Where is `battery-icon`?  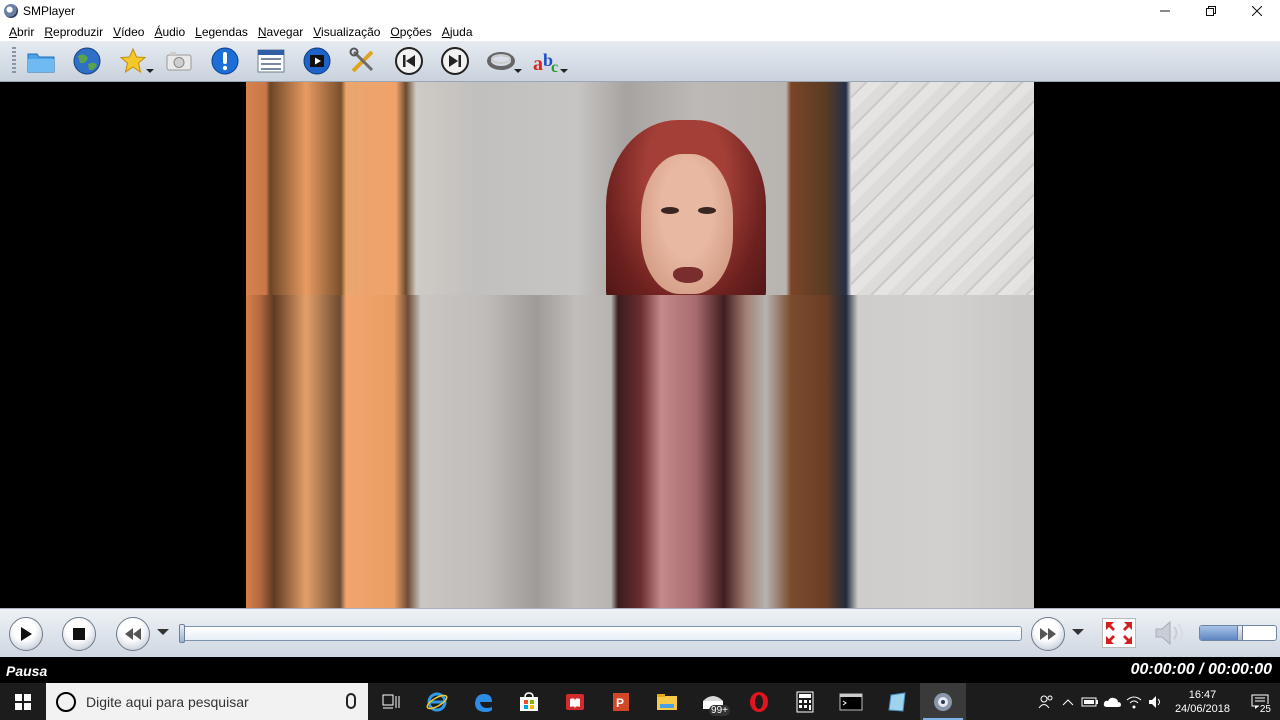 battery-icon is located at coordinates (1089, 701).